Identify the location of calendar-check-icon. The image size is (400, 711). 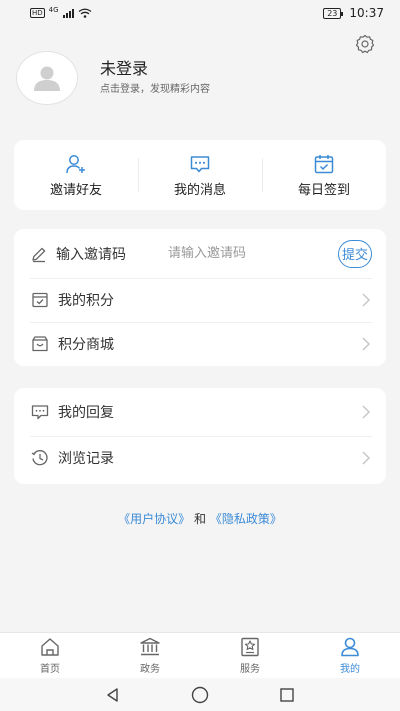
(324, 163).